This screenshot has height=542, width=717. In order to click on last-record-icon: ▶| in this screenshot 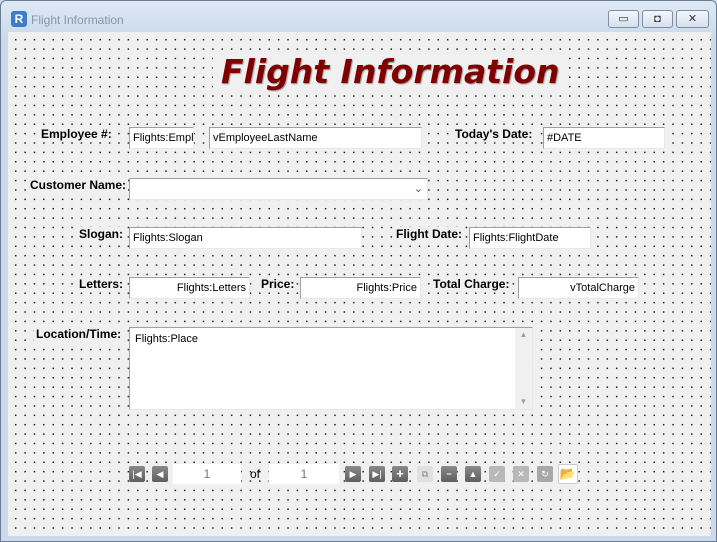, I will do `click(377, 474)`.